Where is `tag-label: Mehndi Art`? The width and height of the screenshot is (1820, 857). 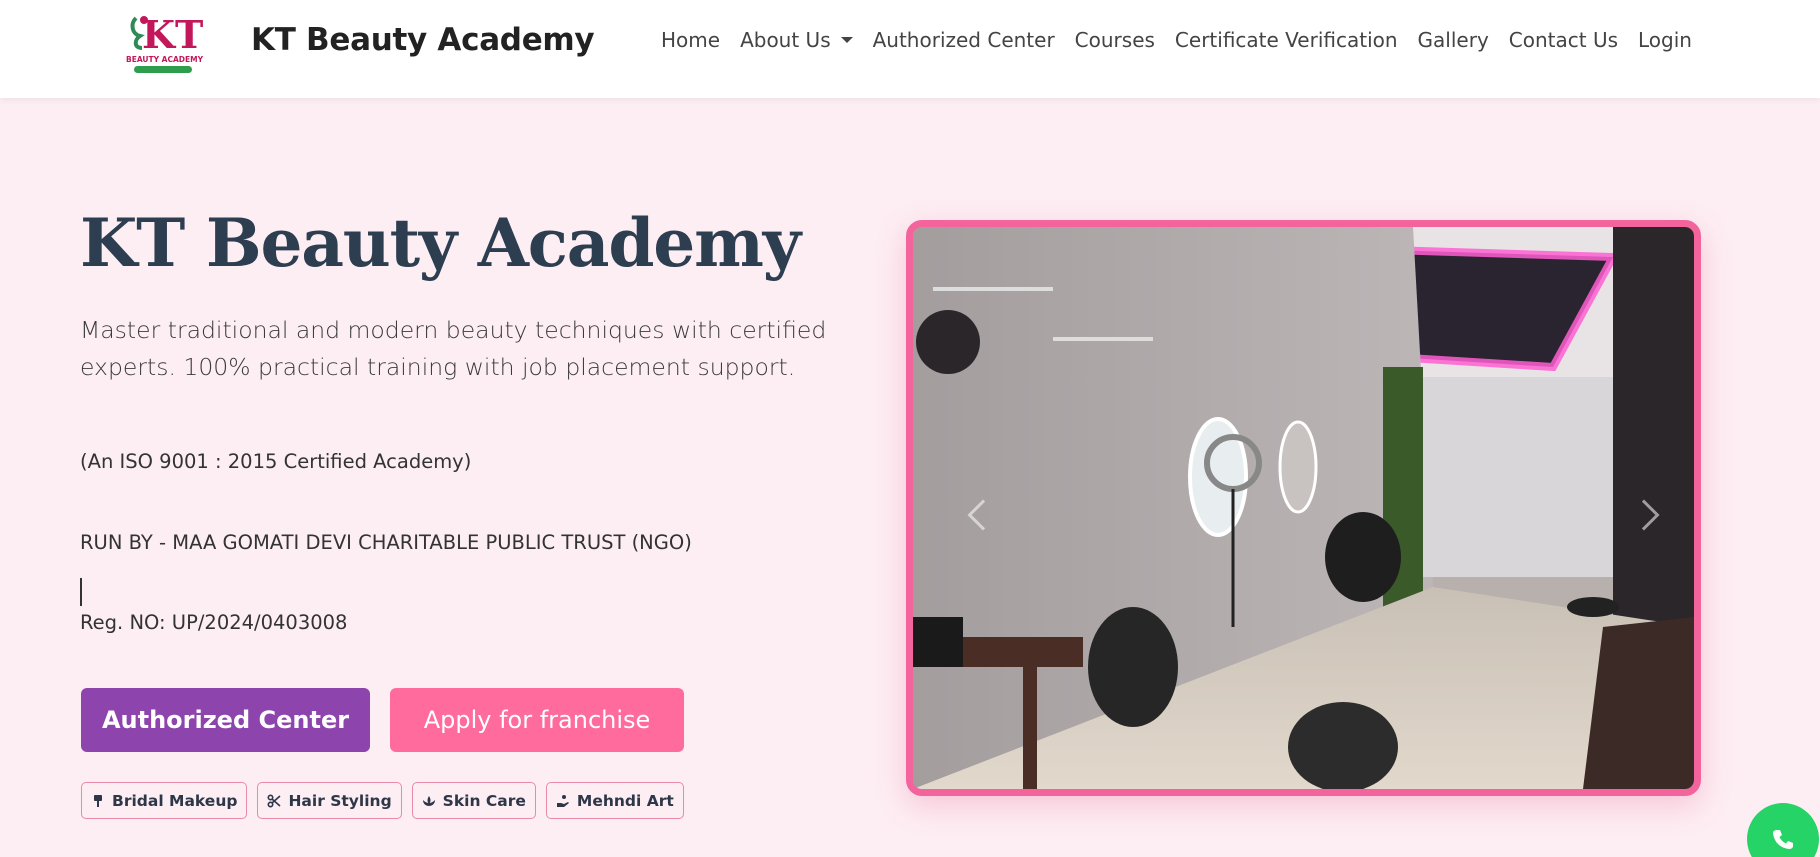
tag-label: Mehndi Art is located at coordinates (625, 800).